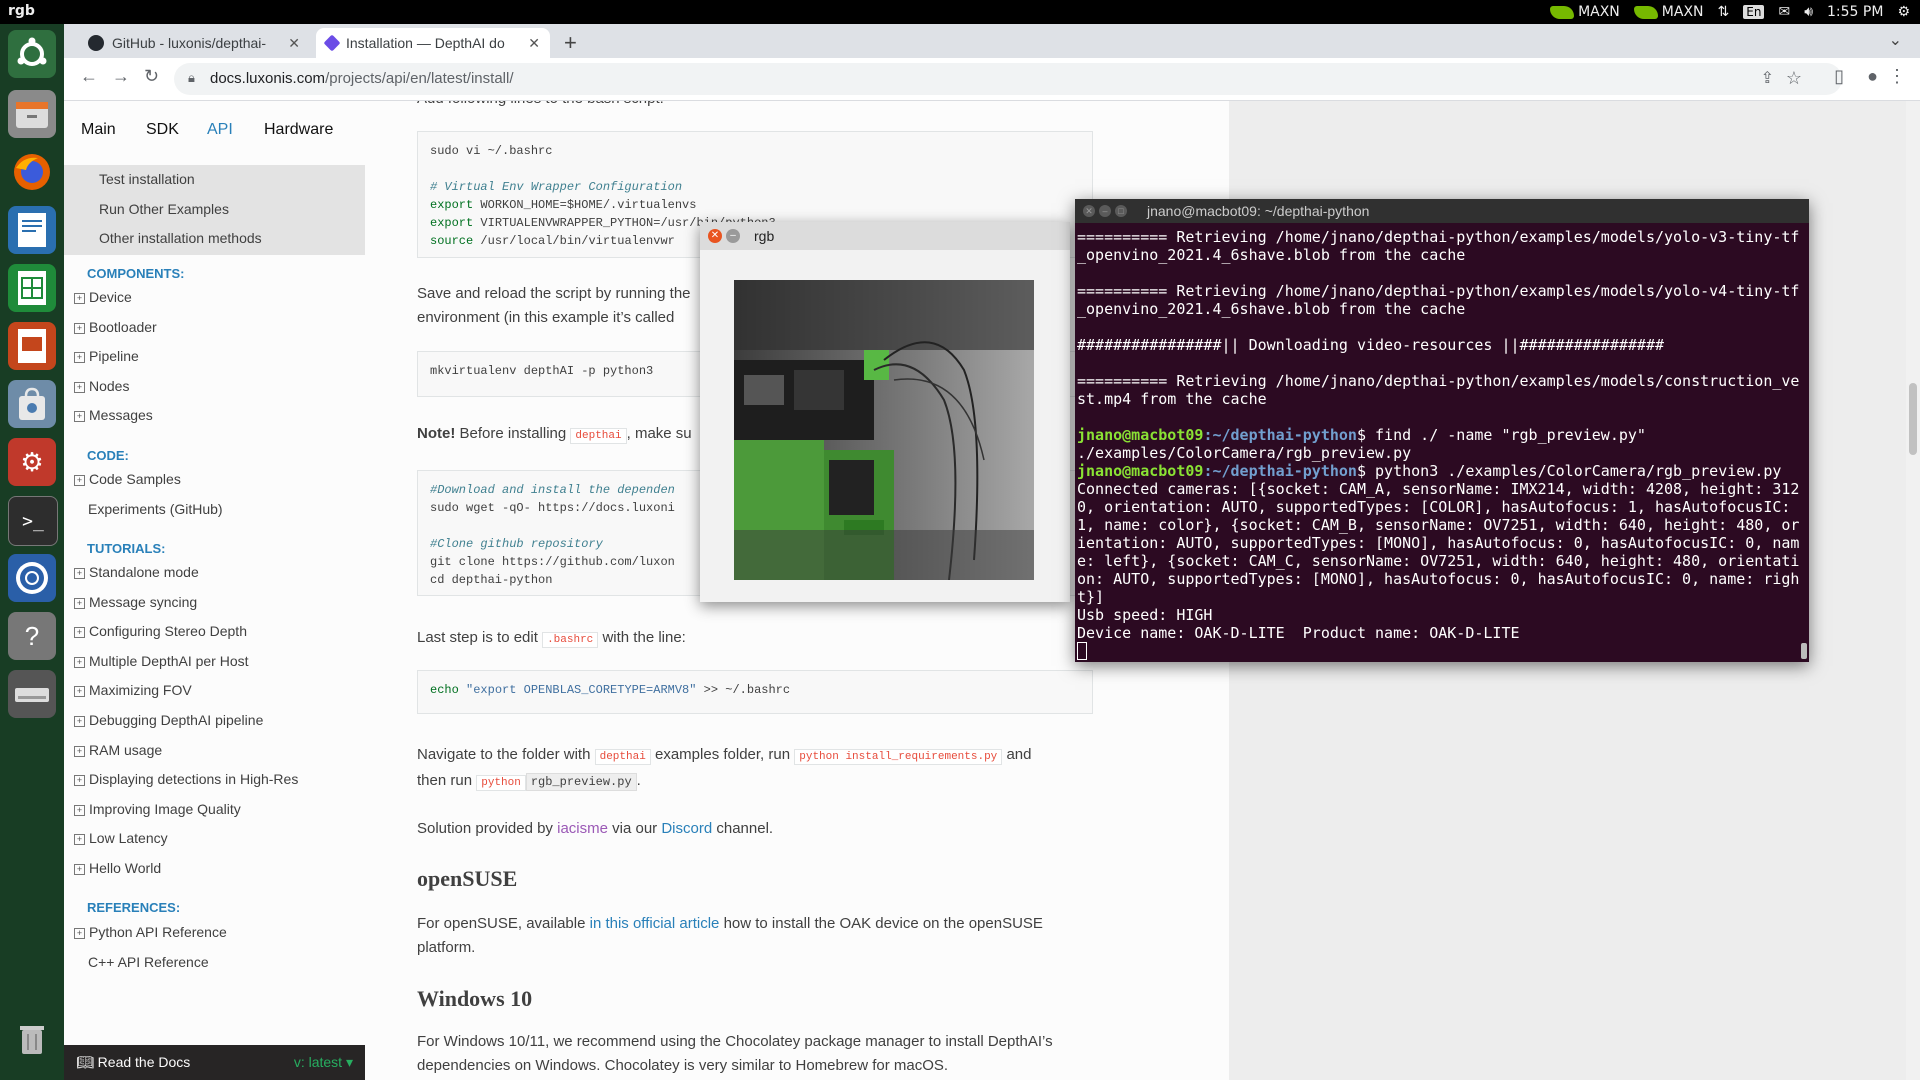 This screenshot has width=1920, height=1080. Describe the element at coordinates (1903, 12) in the screenshot. I see `settings-gear-icon: ⚙` at that location.